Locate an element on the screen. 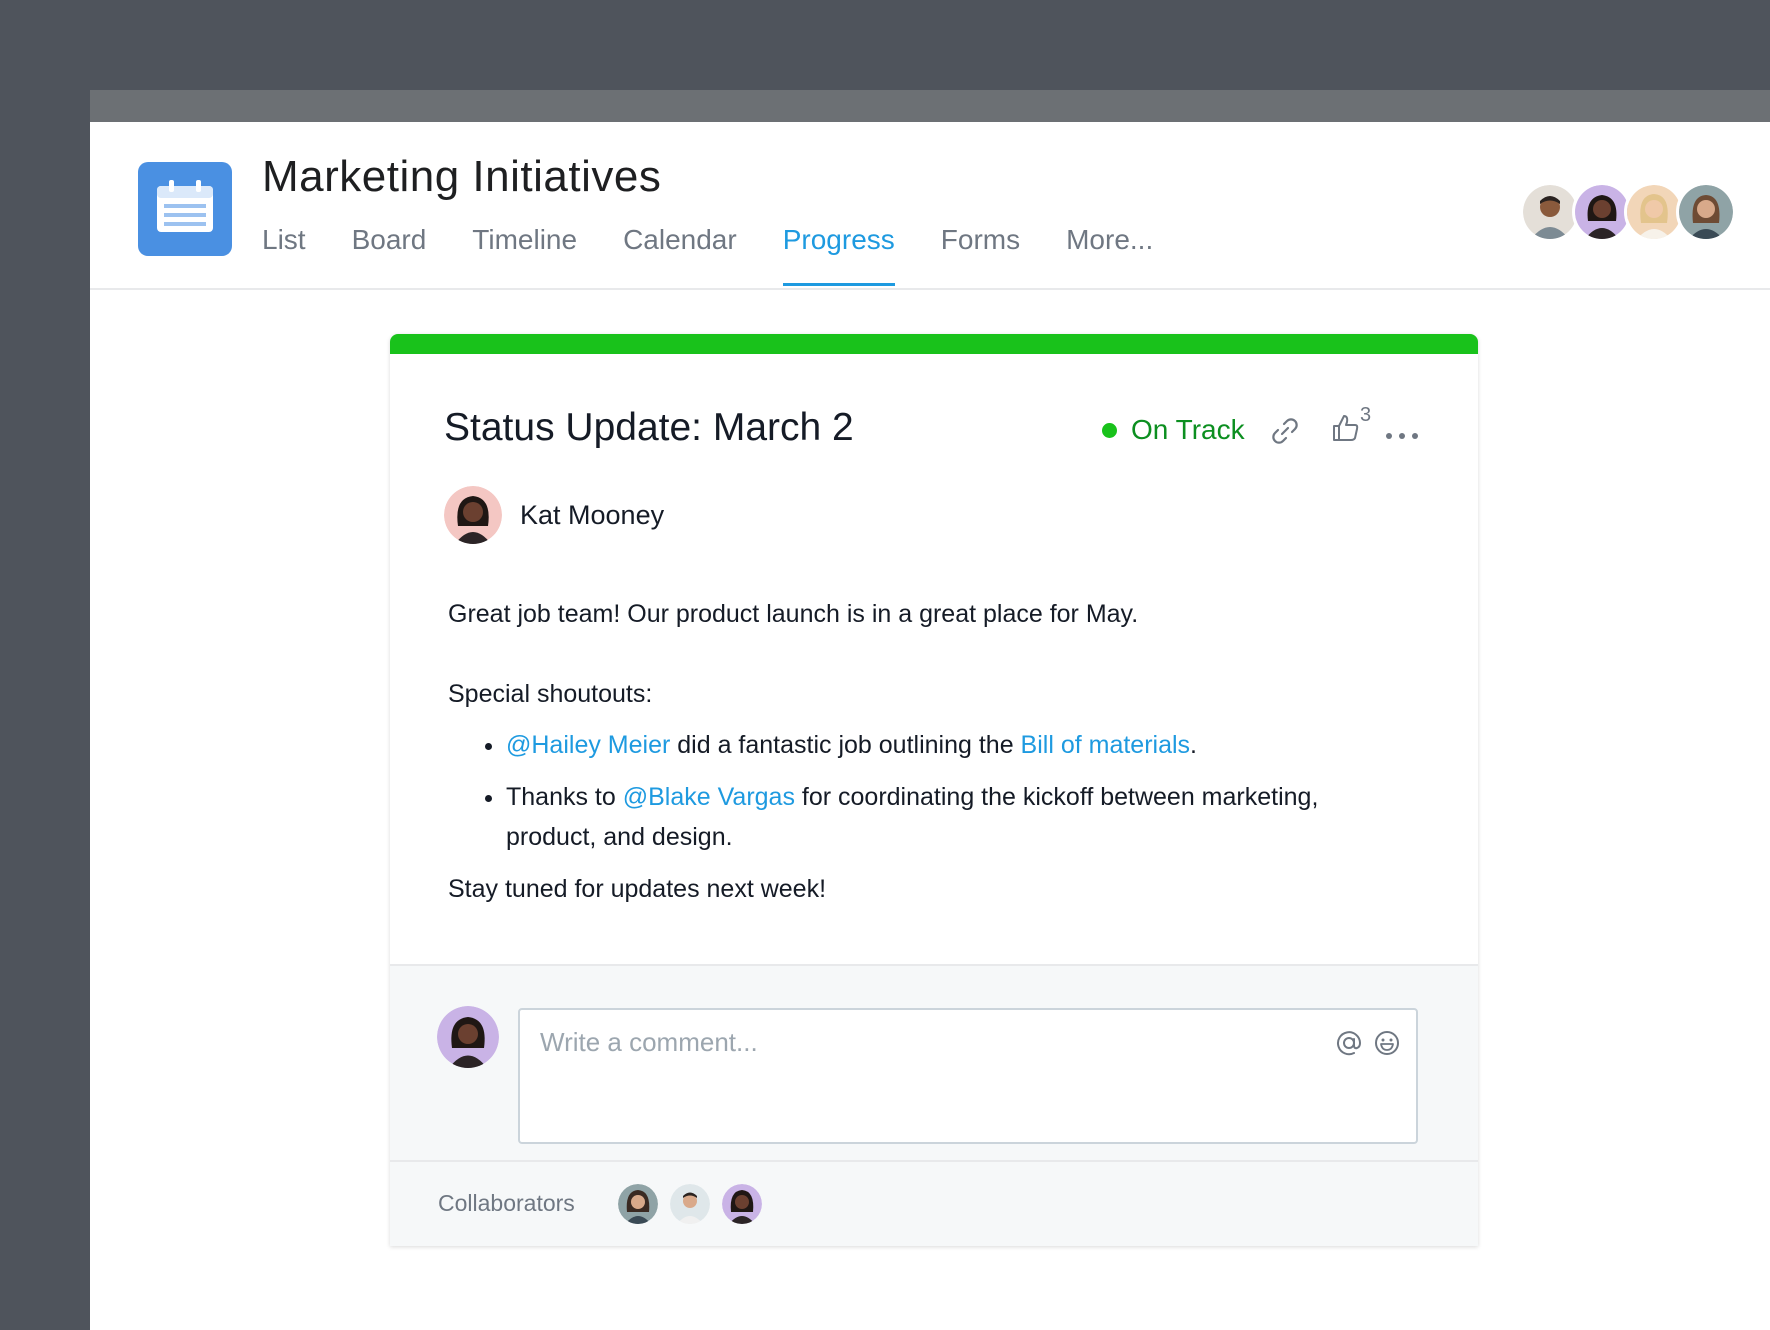 The image size is (1770, 1330). status-label: On Track is located at coordinates (1188, 429).